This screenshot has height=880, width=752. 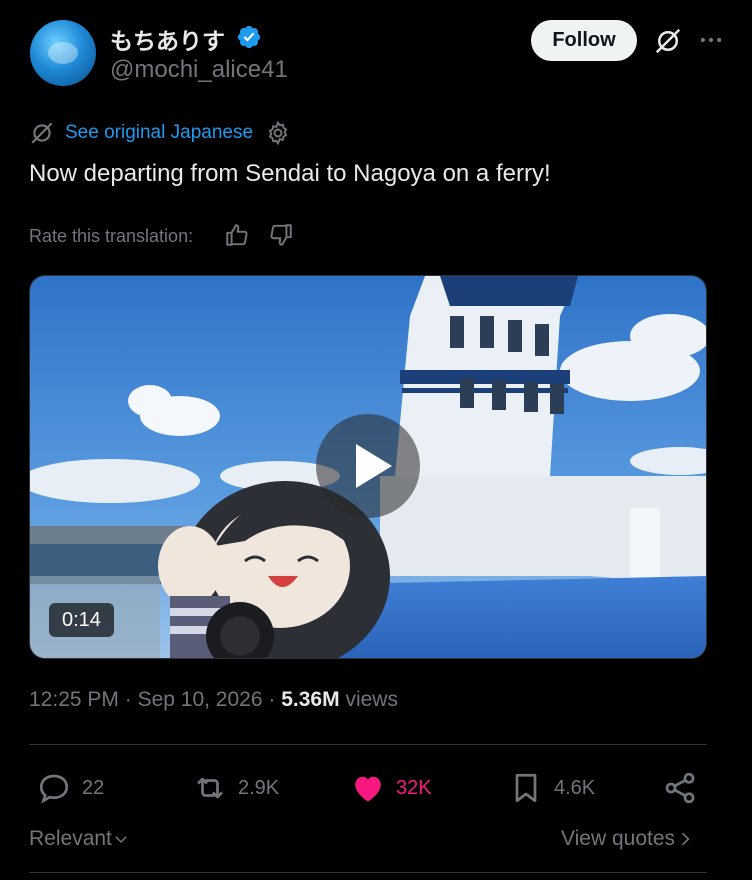 What do you see at coordinates (121, 840) in the screenshot?
I see `chevron-down-icon` at bounding box center [121, 840].